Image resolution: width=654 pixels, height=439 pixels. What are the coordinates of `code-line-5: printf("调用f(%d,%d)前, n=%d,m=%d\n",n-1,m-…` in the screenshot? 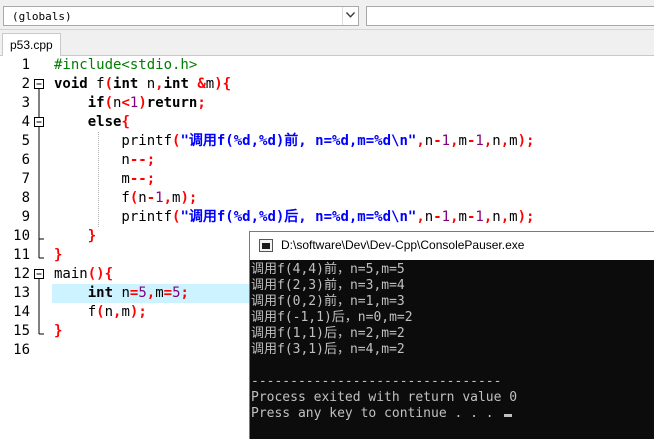 It's located at (294, 141).